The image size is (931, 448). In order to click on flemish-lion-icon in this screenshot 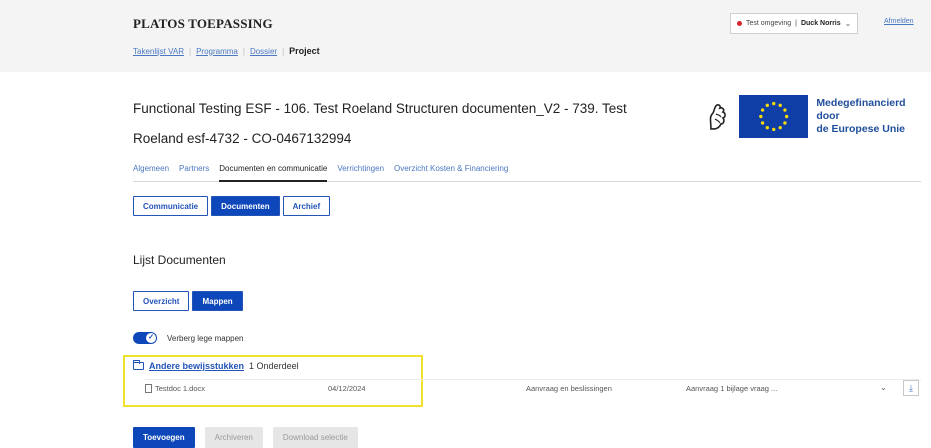, I will do `click(717, 116)`.